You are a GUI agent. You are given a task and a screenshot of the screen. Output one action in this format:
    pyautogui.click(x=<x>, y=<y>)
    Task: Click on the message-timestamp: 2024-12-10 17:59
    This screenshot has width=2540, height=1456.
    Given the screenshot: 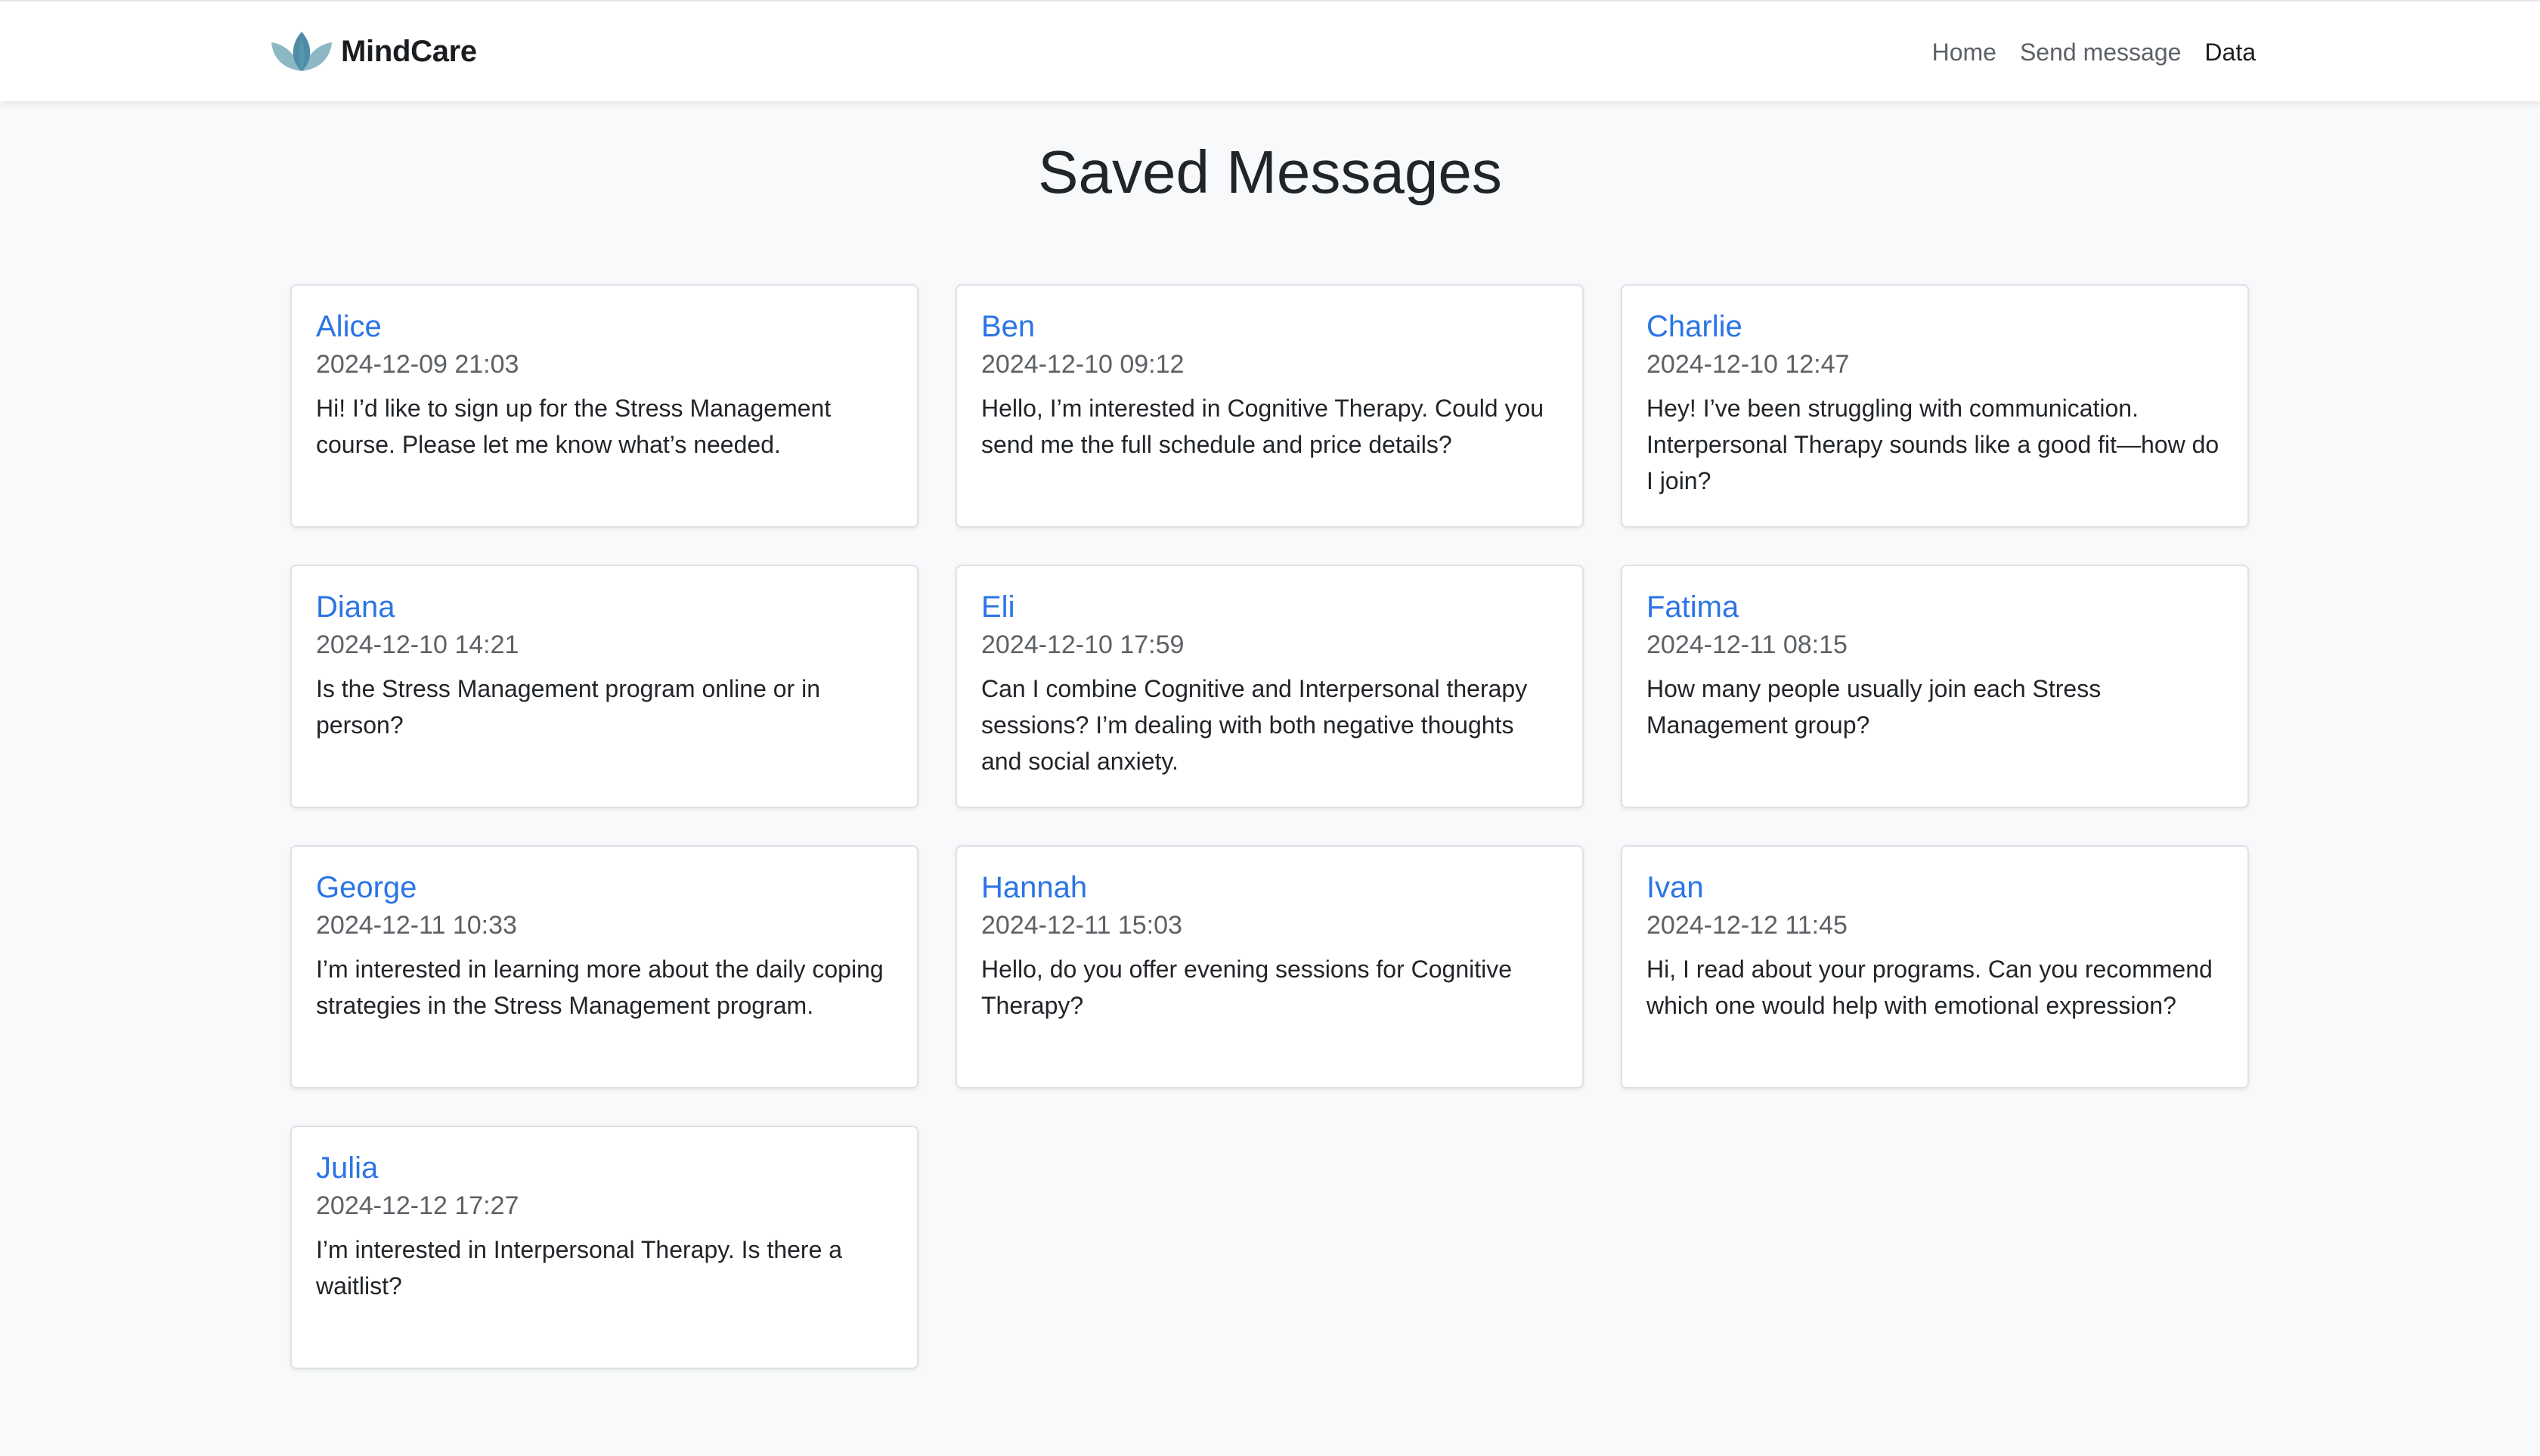 What is the action you would take?
    pyautogui.click(x=1083, y=644)
    